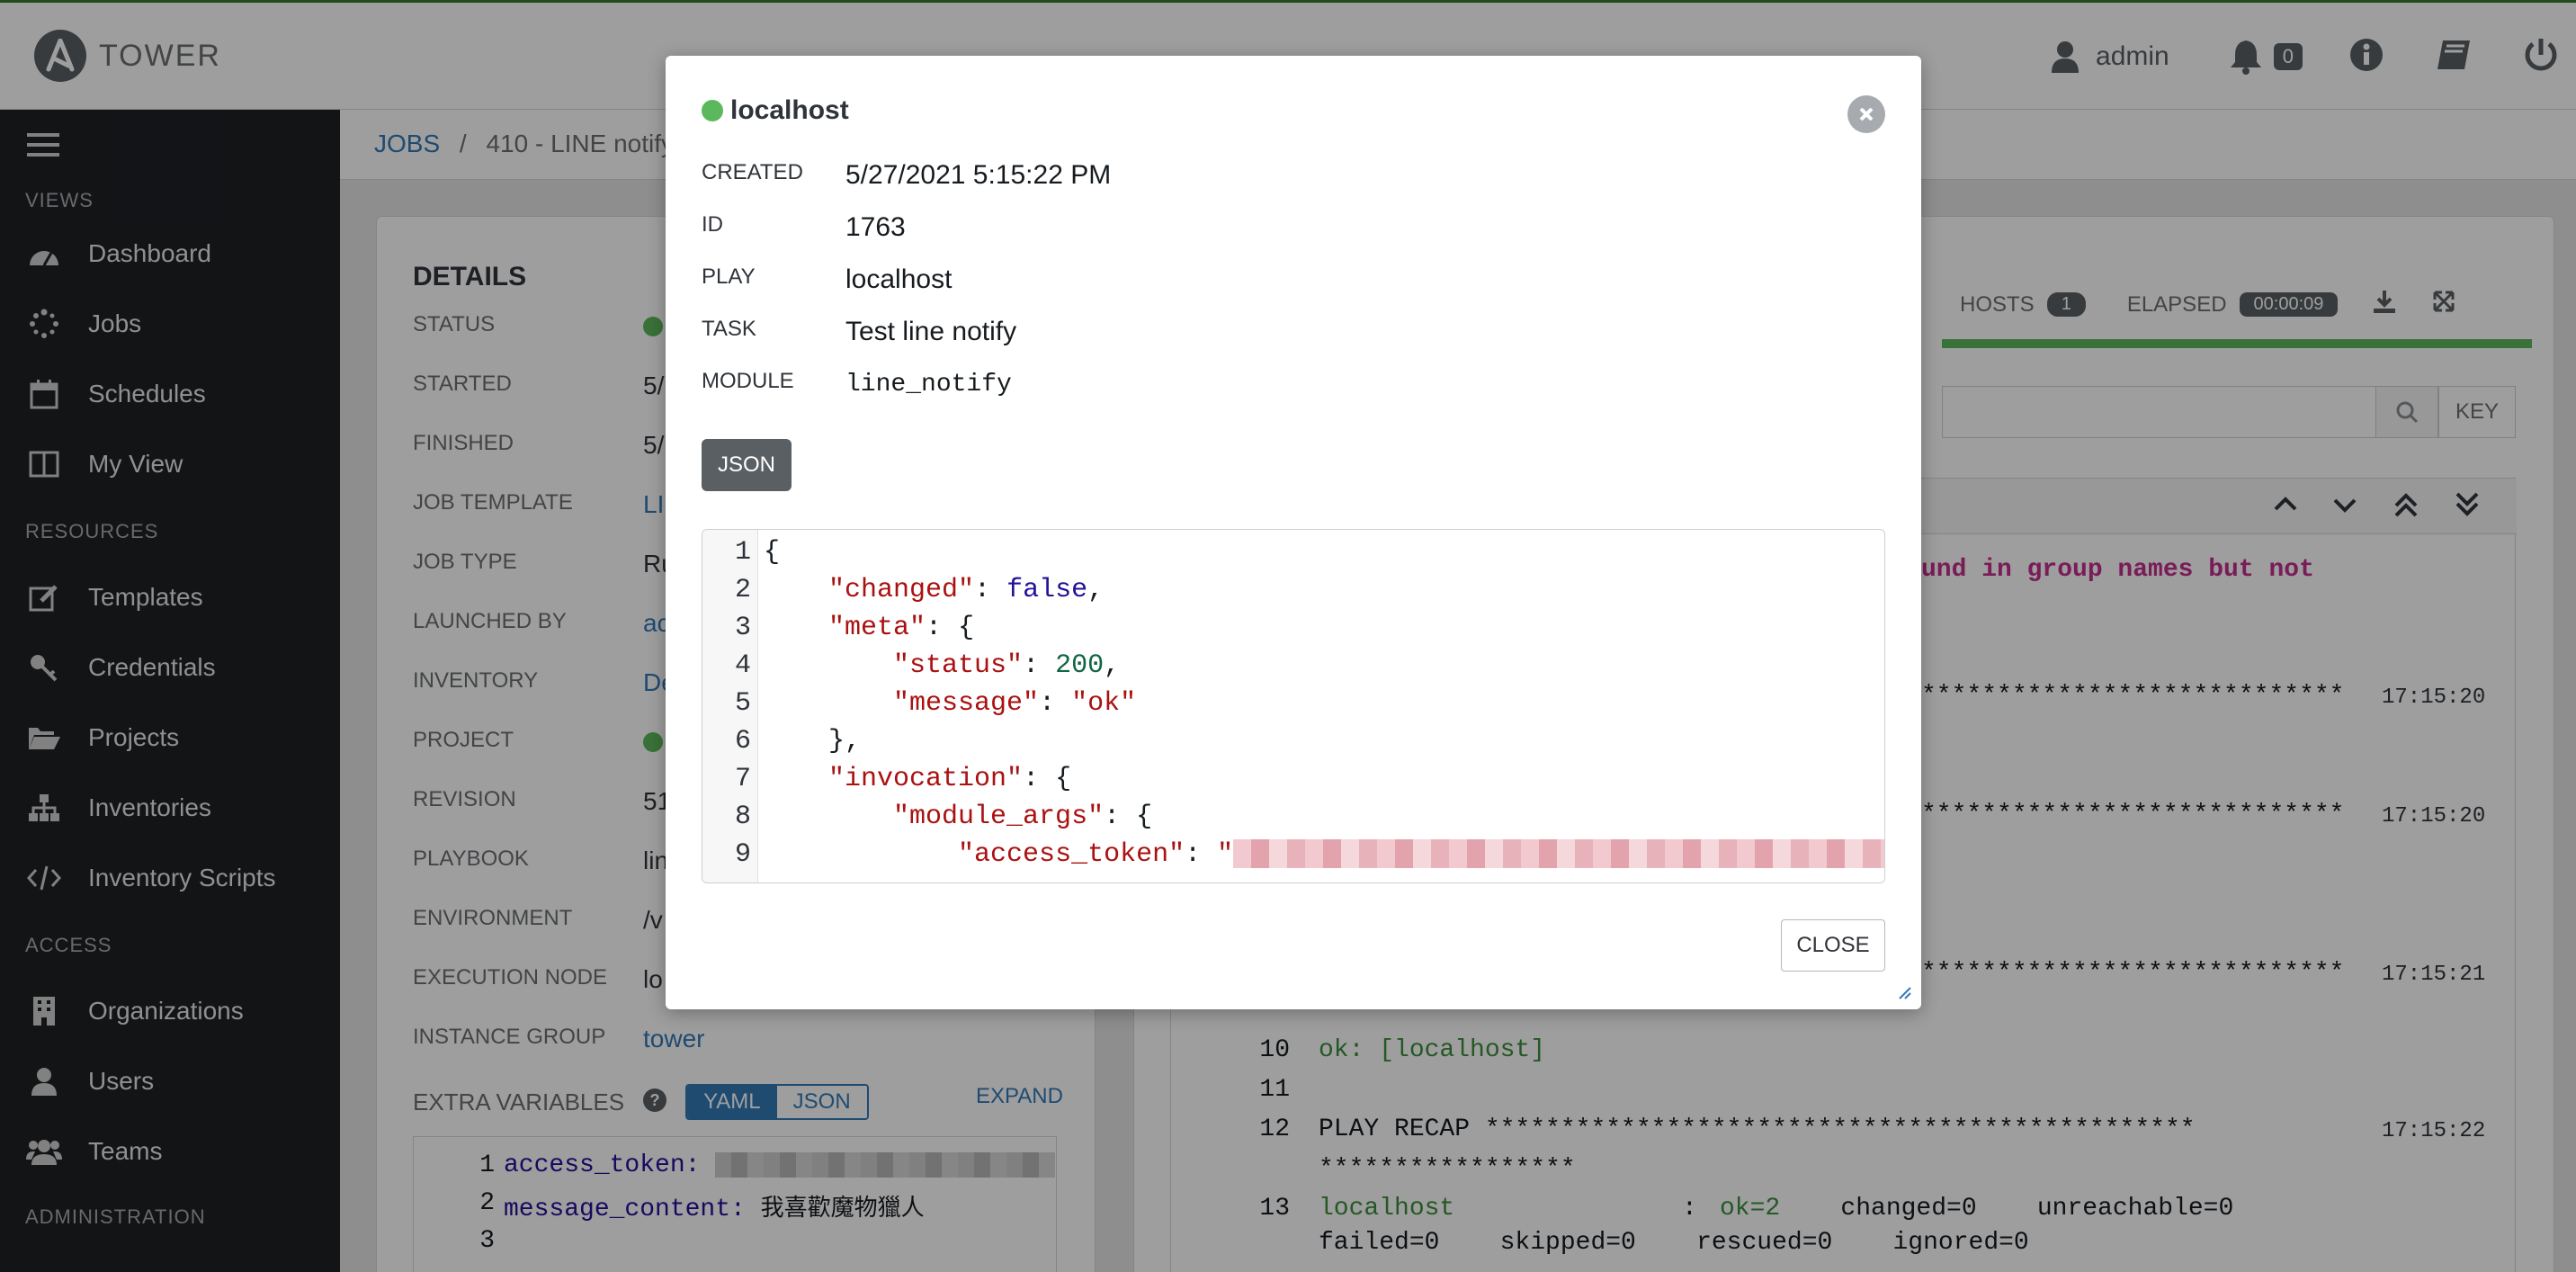 The width and height of the screenshot is (2576, 1272). What do you see at coordinates (752, 172) in the screenshot?
I see `field-label-created: CREATED` at bounding box center [752, 172].